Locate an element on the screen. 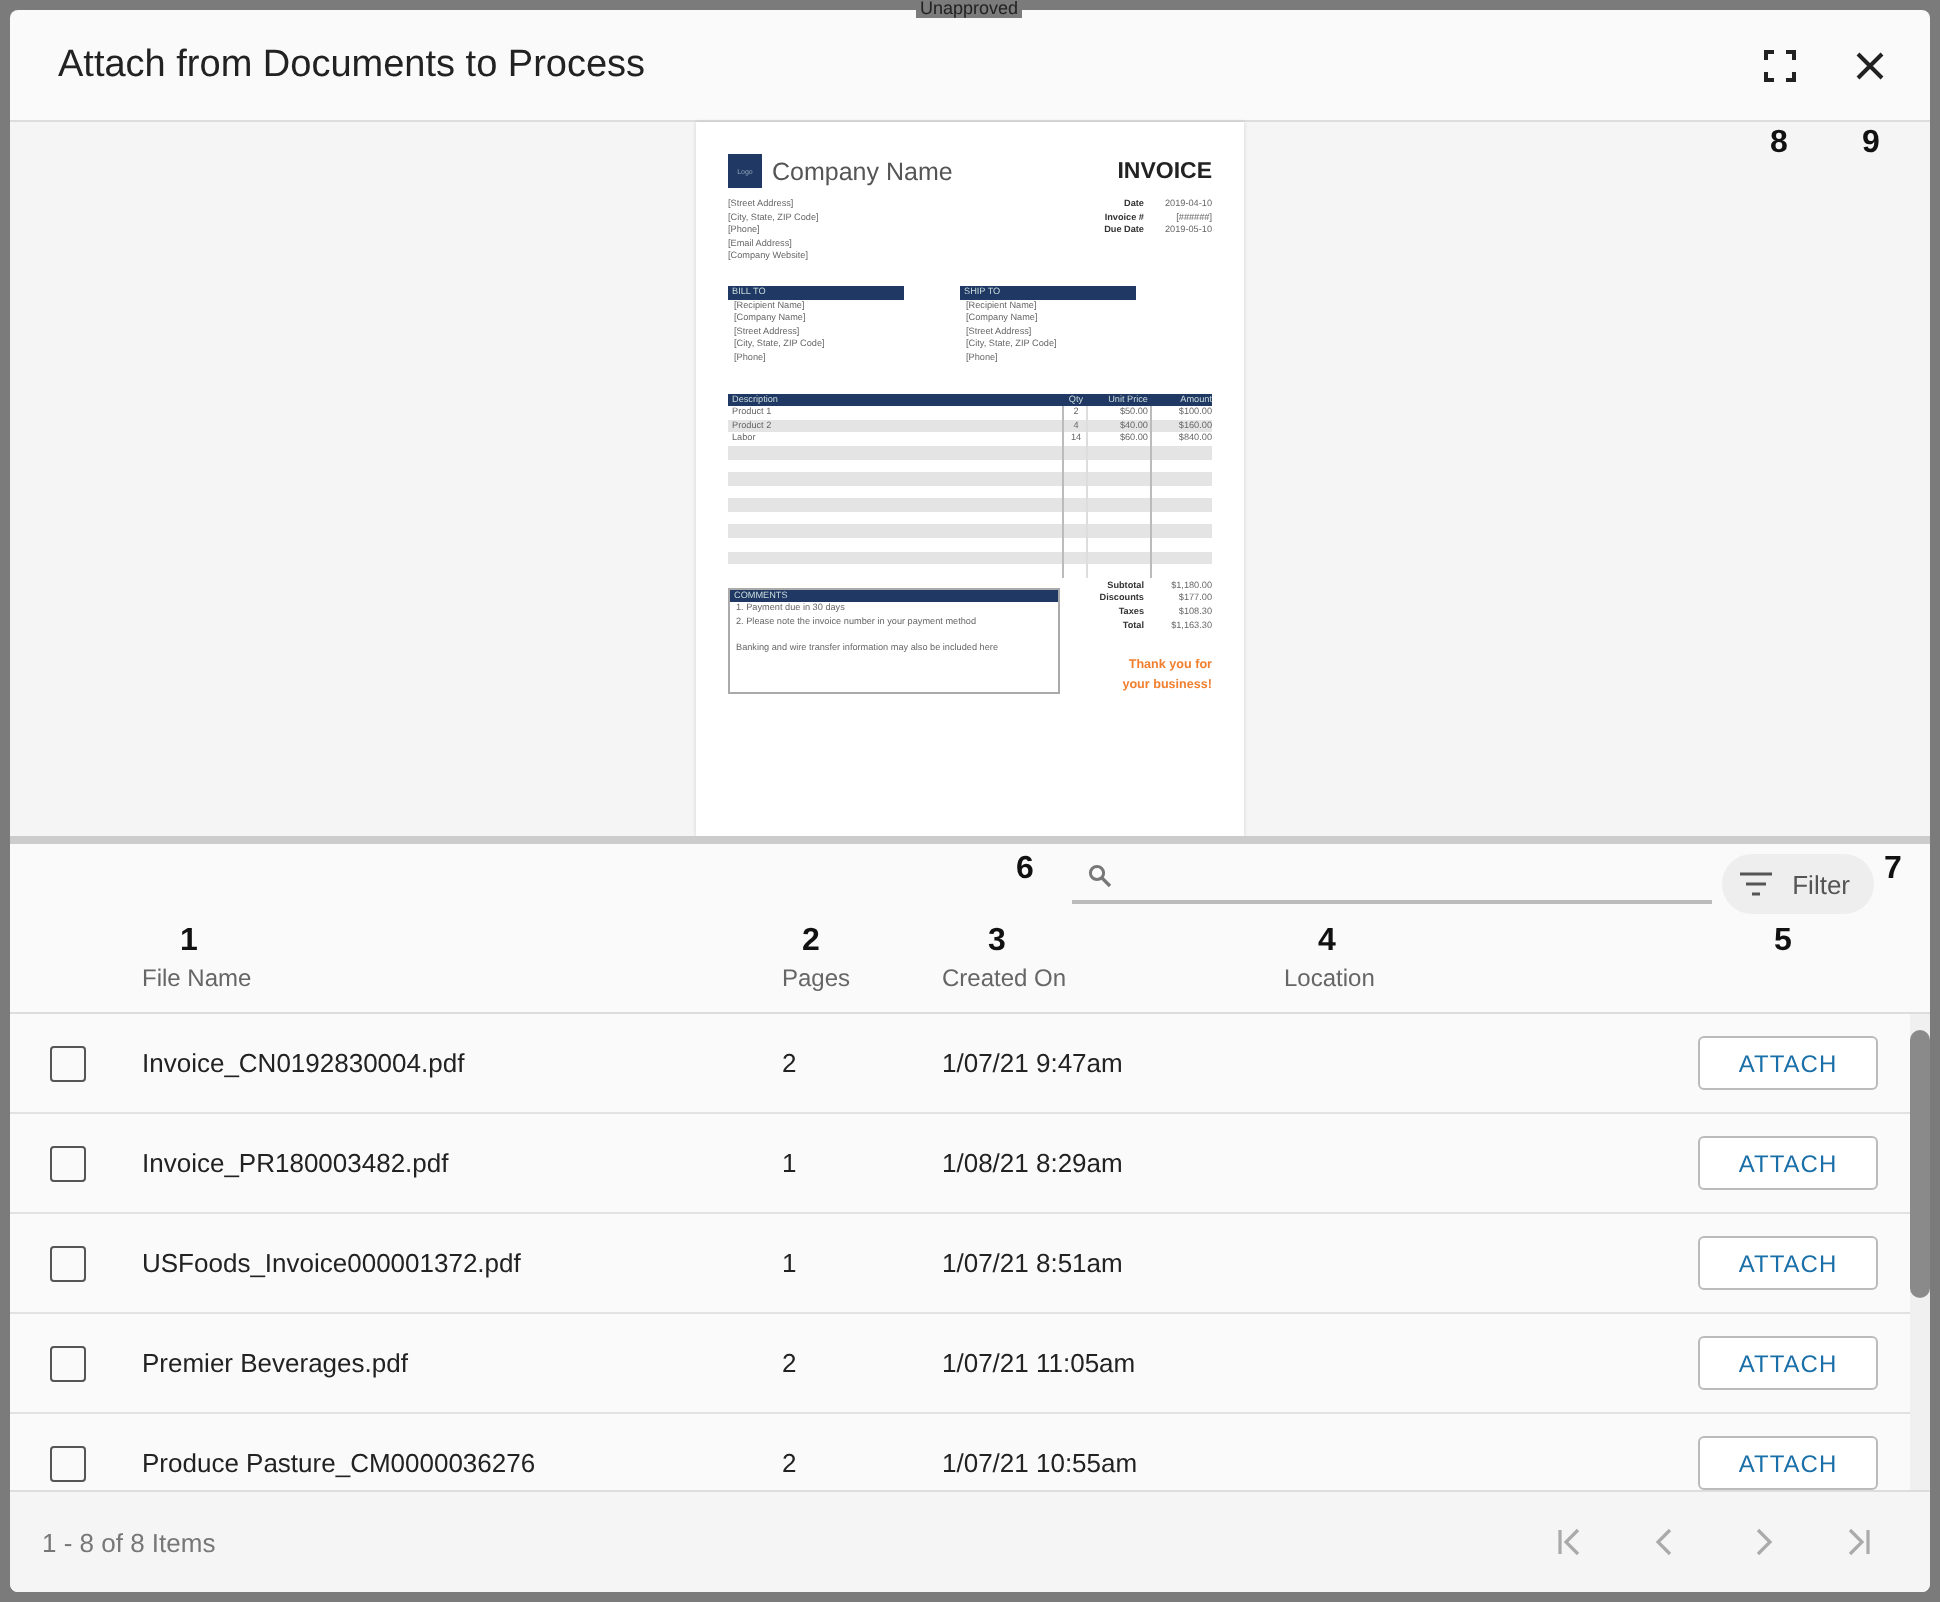  status-text: Unapproved is located at coordinates (969, 9).